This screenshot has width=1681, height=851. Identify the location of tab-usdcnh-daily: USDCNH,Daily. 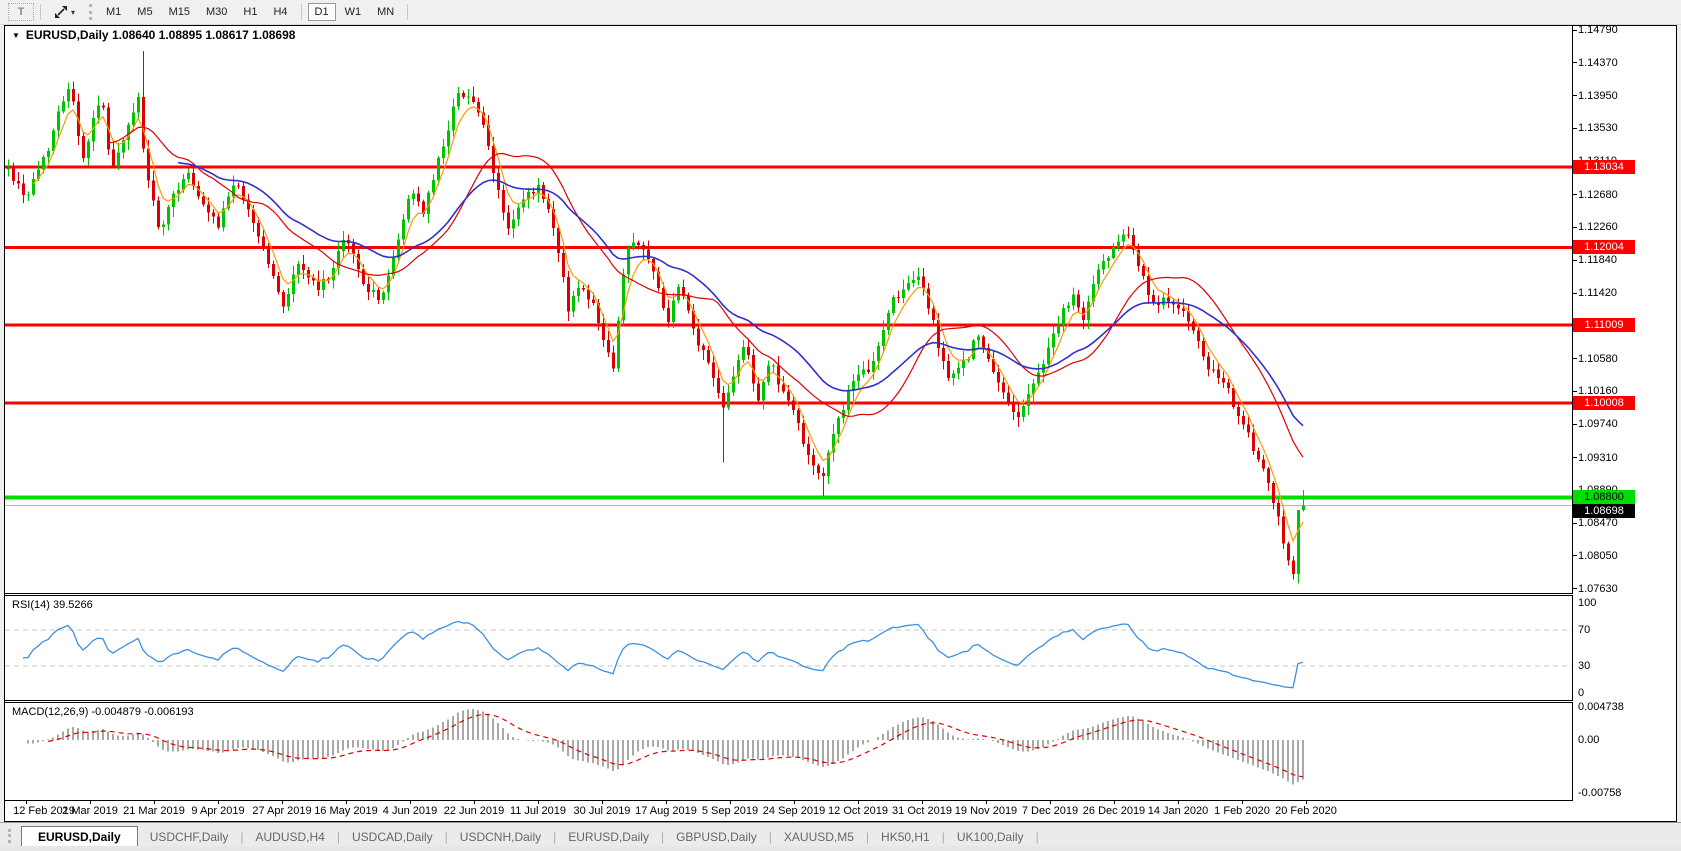
(500, 837).